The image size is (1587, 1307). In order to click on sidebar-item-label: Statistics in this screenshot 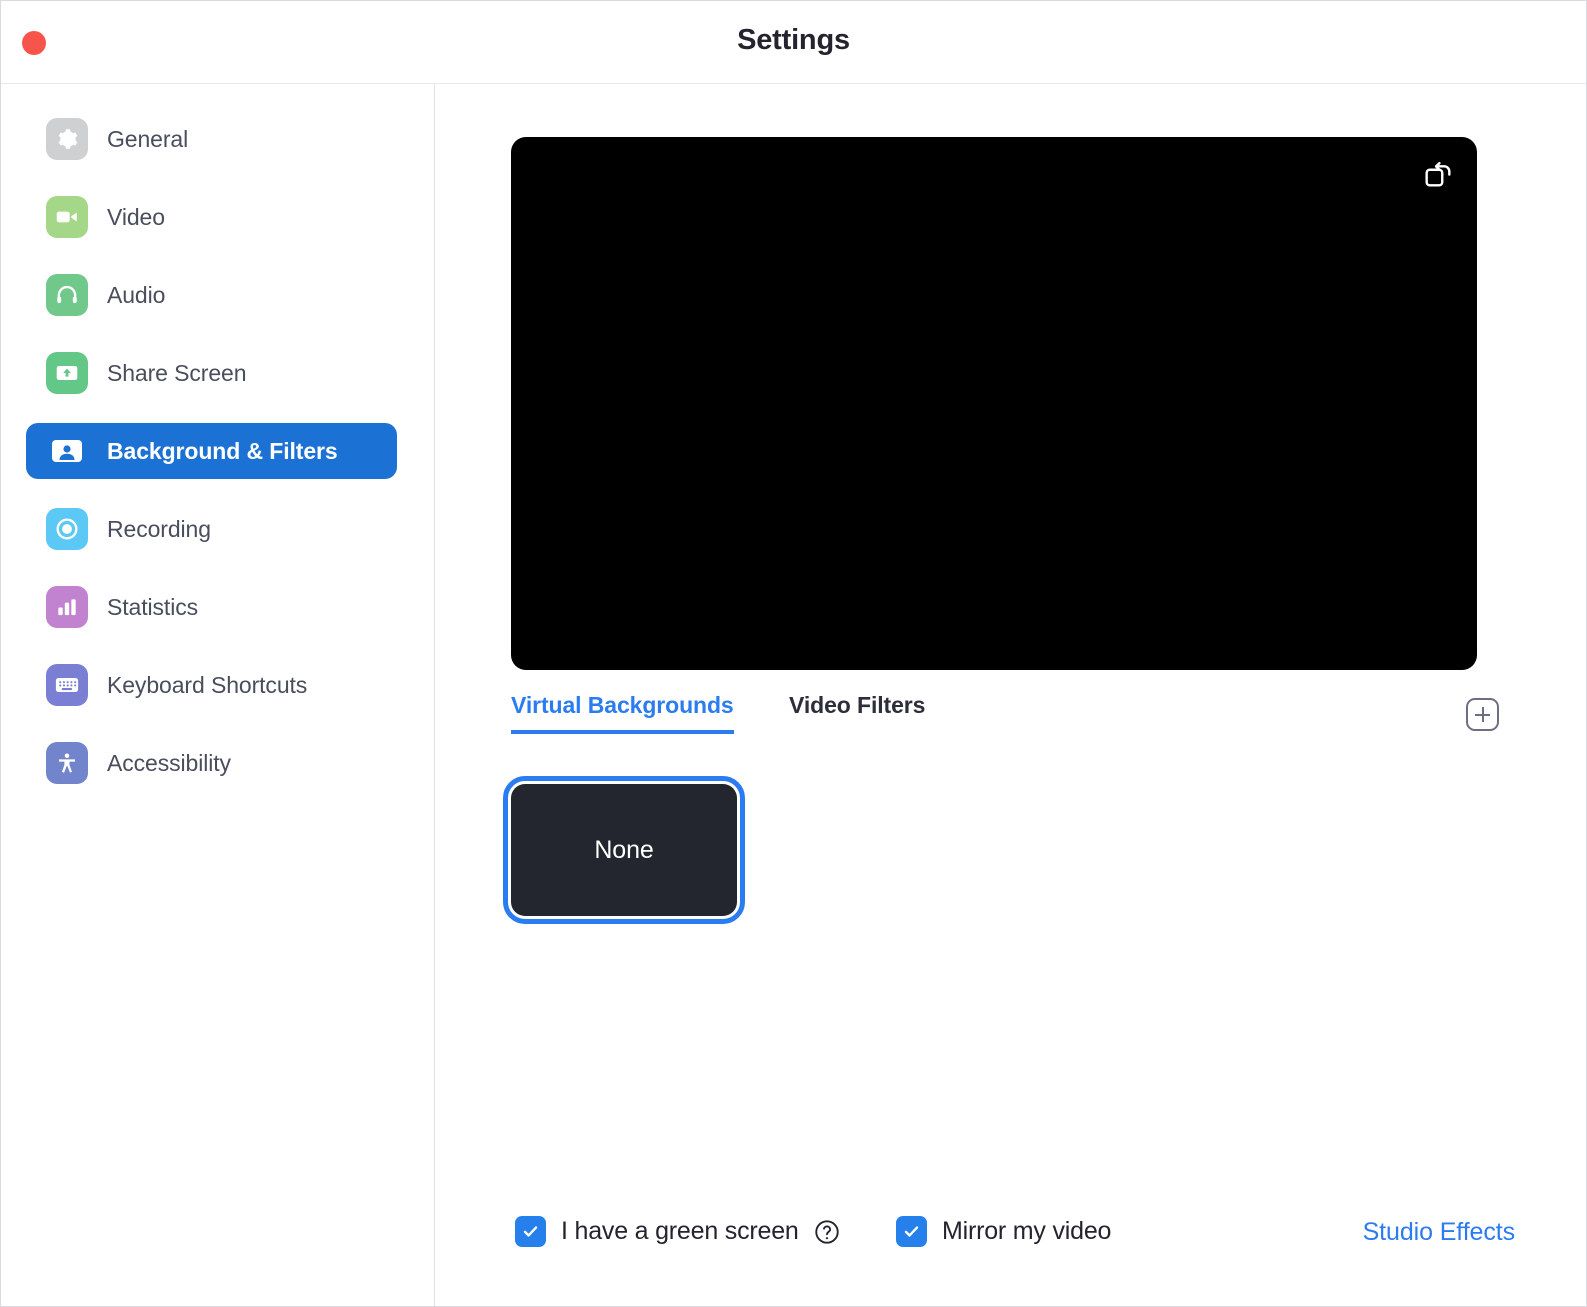, I will do `click(153, 606)`.